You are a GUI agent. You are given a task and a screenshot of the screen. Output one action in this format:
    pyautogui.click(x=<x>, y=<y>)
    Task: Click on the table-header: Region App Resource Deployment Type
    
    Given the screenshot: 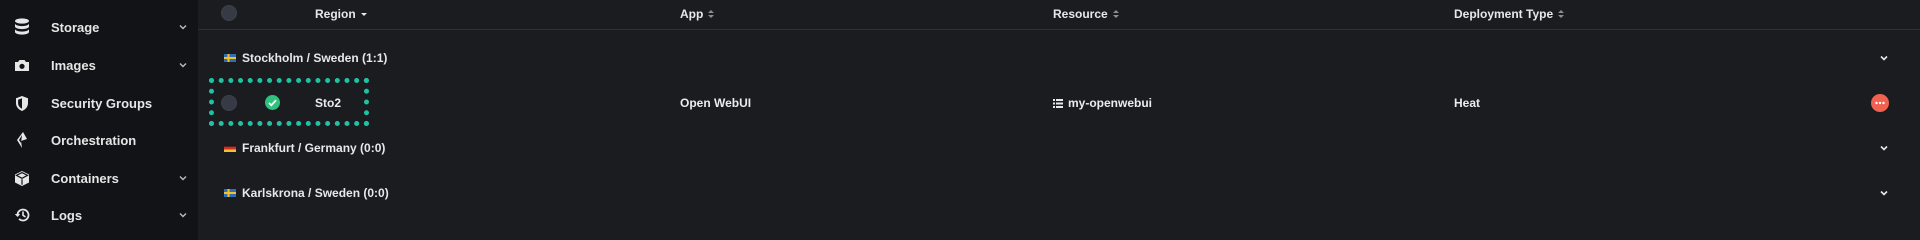 What is the action you would take?
    pyautogui.click(x=1059, y=15)
    